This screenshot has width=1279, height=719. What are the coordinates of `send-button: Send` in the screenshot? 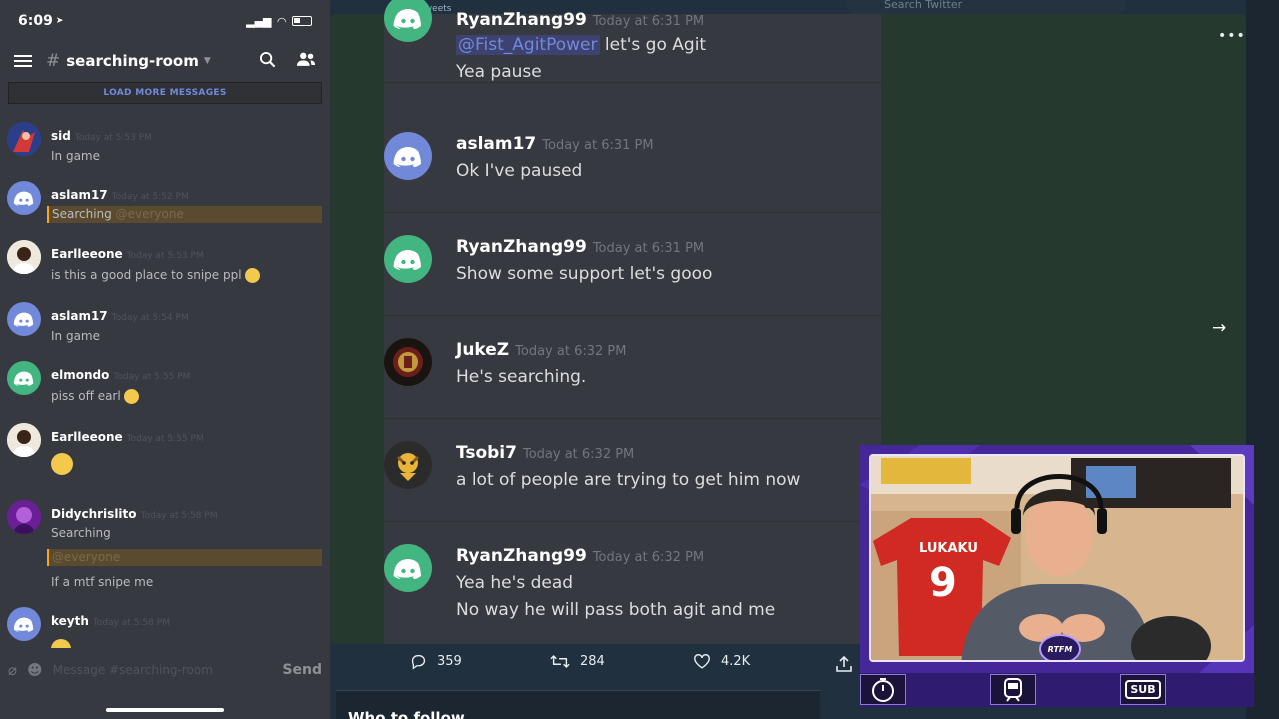 It's located at (302, 670).